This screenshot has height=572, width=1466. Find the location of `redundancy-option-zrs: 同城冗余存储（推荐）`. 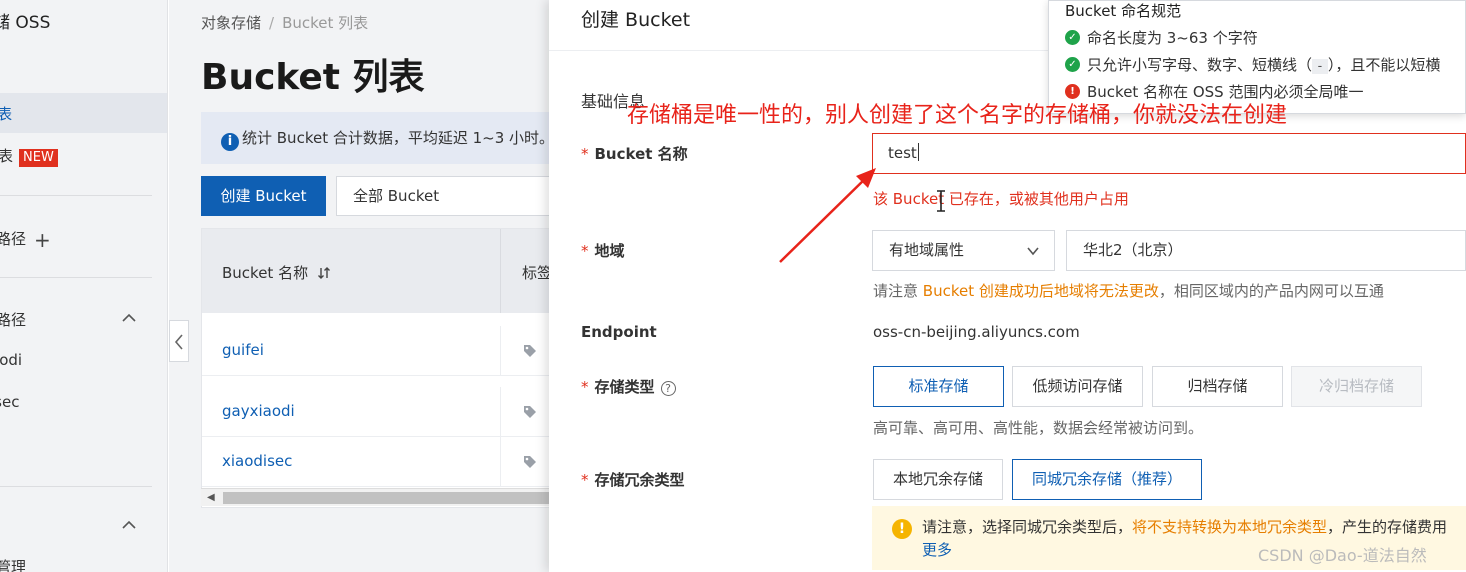

redundancy-option-zrs: 同城冗余存储（推荐） is located at coordinates (1107, 479).